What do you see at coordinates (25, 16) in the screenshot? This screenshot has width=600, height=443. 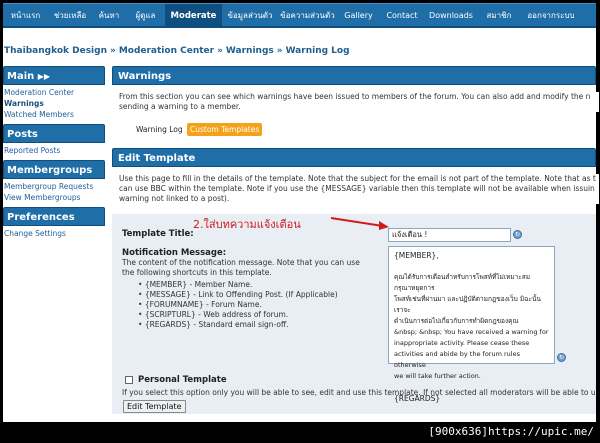 I see `nav-home: หน้าแรก` at bounding box center [25, 16].